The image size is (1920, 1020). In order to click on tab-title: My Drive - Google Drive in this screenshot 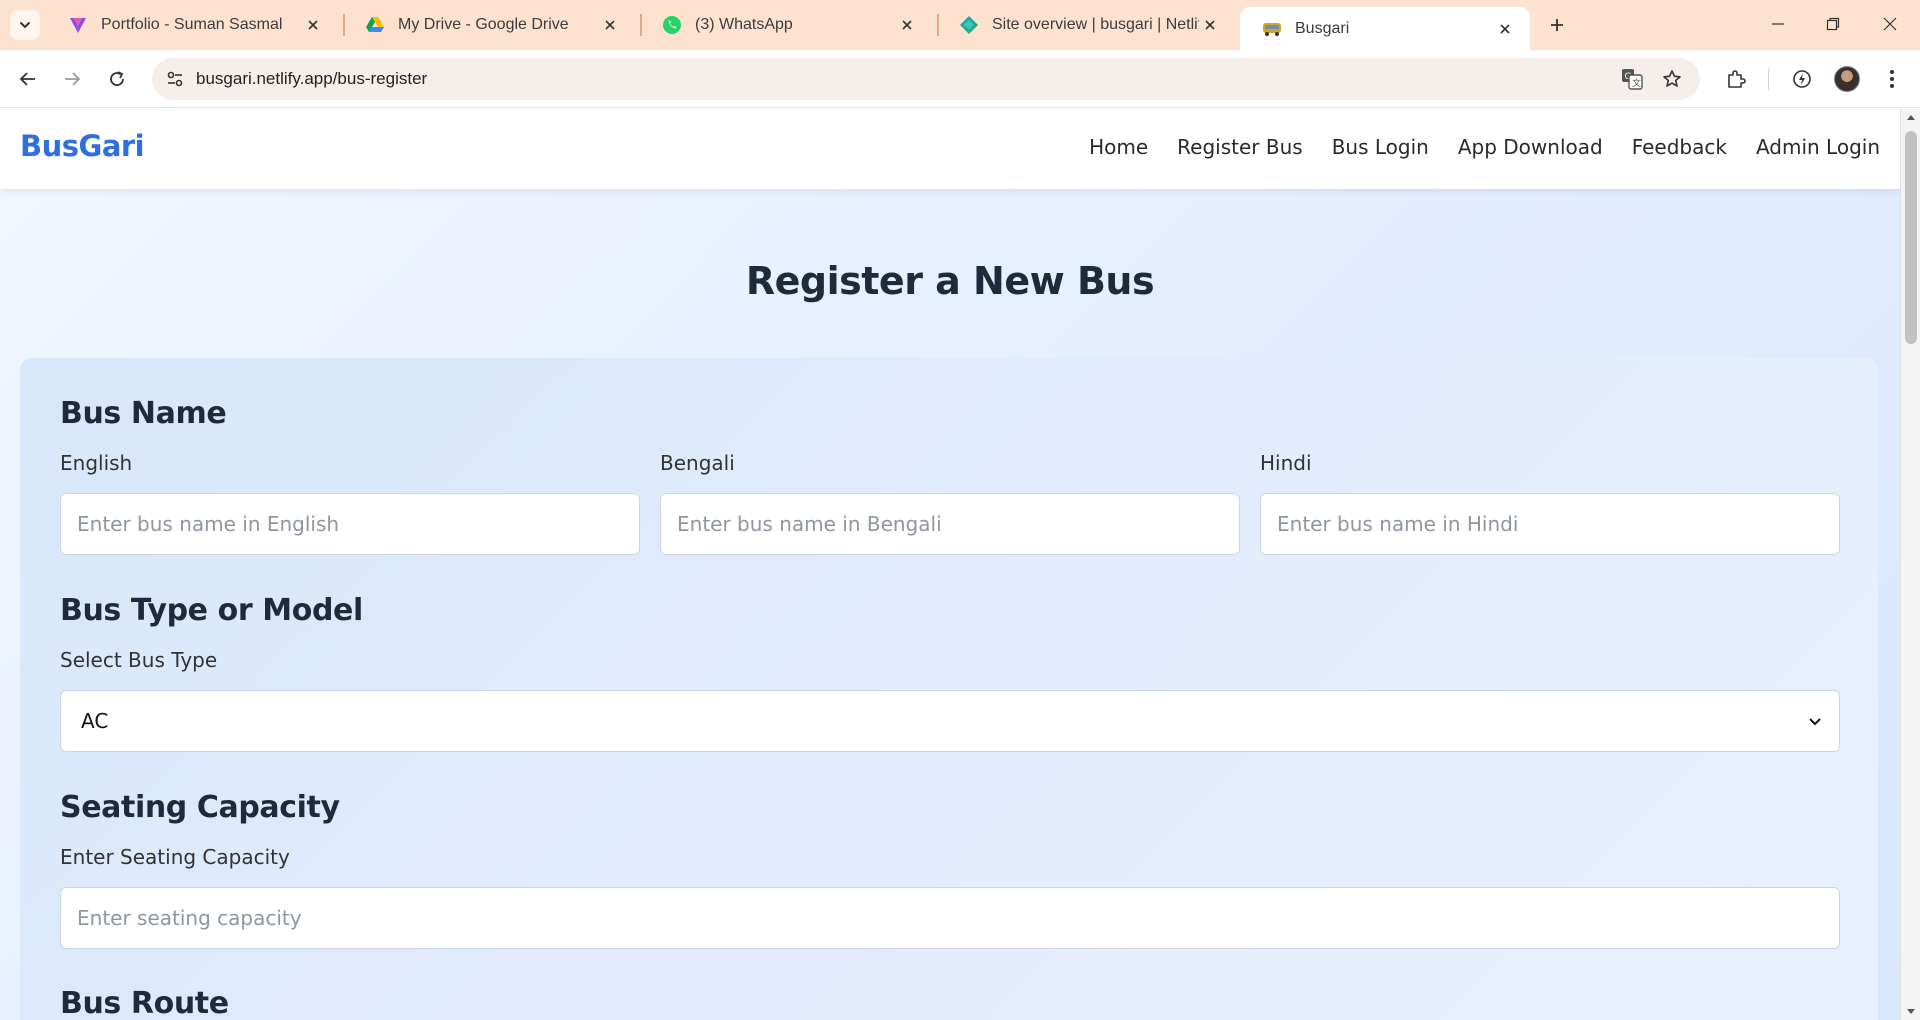, I will do `click(483, 24)`.